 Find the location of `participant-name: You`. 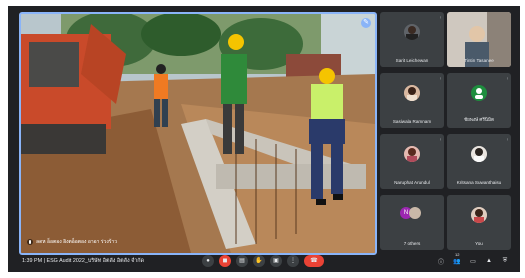

participant-name: You is located at coordinates (479, 243).